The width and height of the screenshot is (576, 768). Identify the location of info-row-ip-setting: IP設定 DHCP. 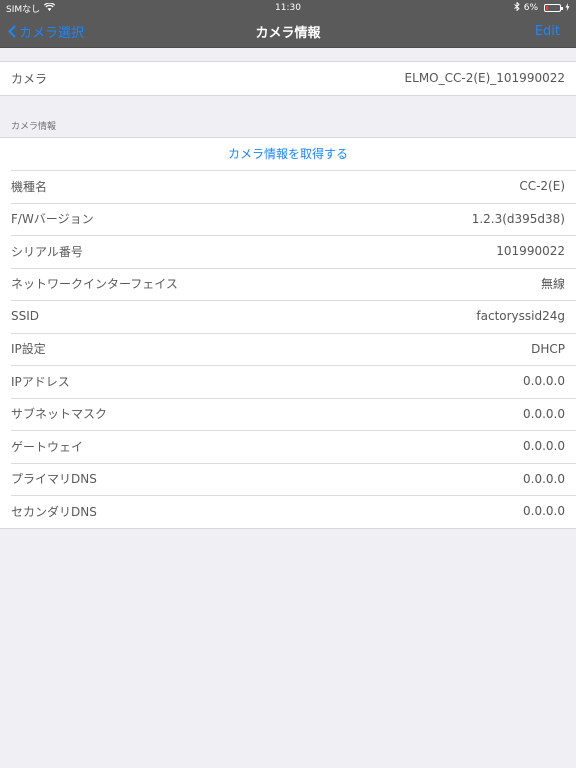
(288, 349).